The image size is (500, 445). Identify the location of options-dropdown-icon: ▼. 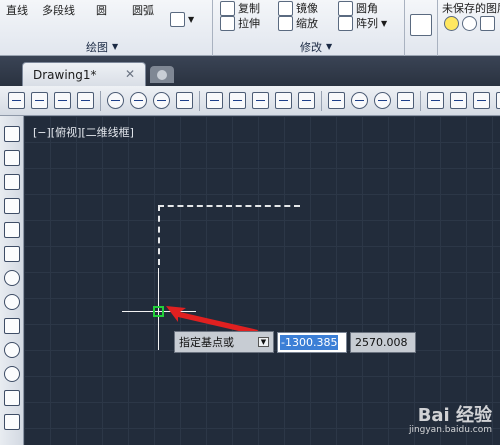
(263, 342).